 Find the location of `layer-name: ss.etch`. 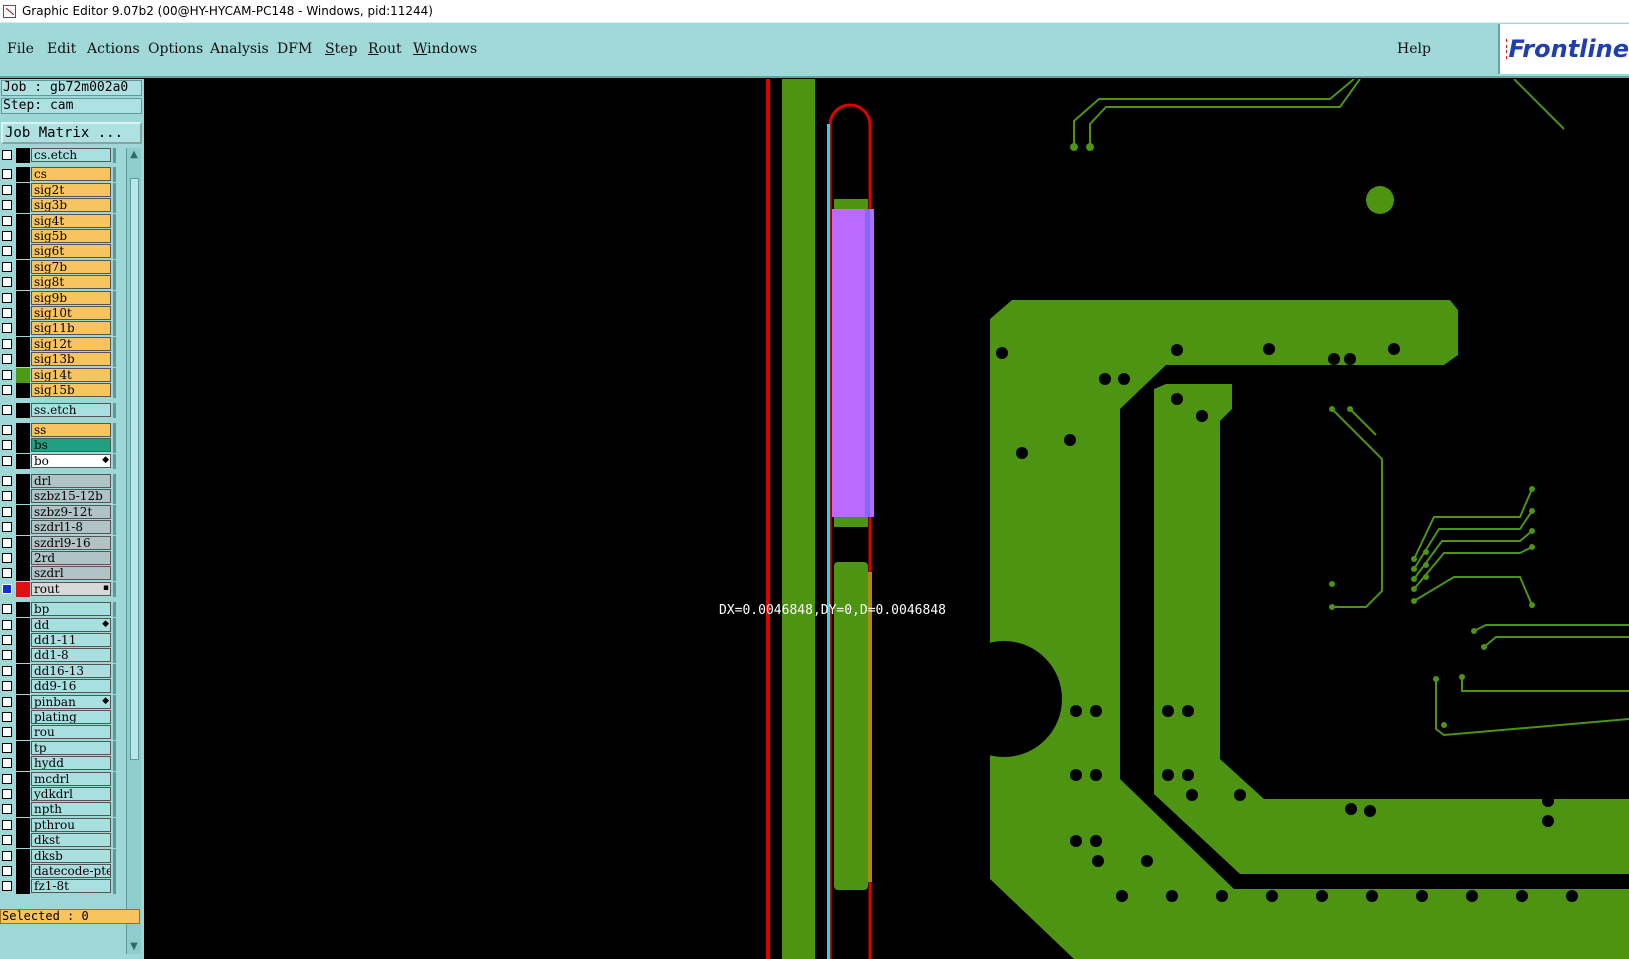

layer-name: ss.etch is located at coordinates (71, 410).